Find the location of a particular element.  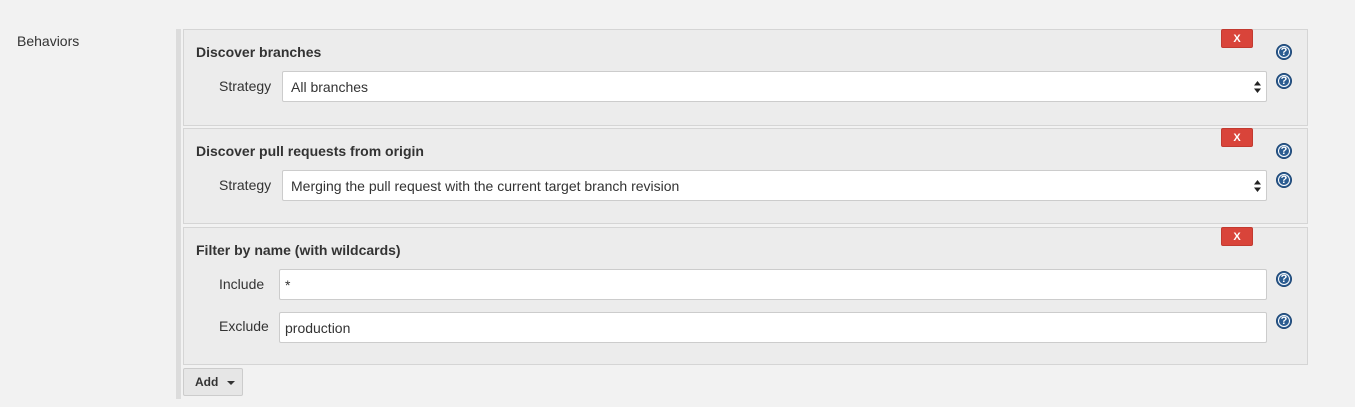

include-input is located at coordinates (773, 284).